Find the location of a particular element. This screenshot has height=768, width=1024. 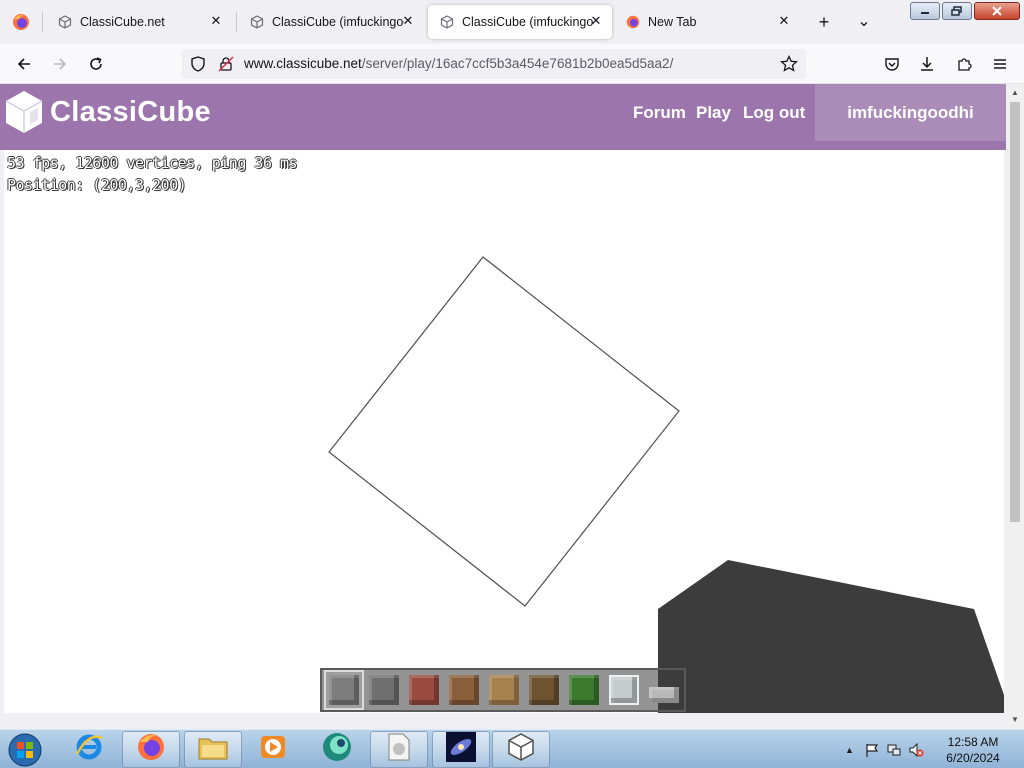

insecure-lock-icon is located at coordinates (226, 64).